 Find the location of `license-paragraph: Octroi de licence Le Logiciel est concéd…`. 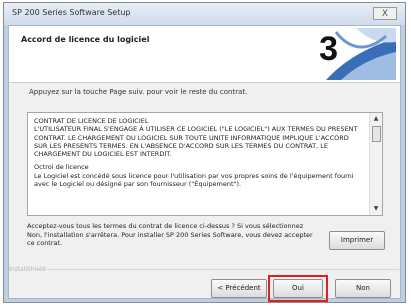

license-paragraph: Octroi de licence Le Logiciel est concéd… is located at coordinates (194, 176).